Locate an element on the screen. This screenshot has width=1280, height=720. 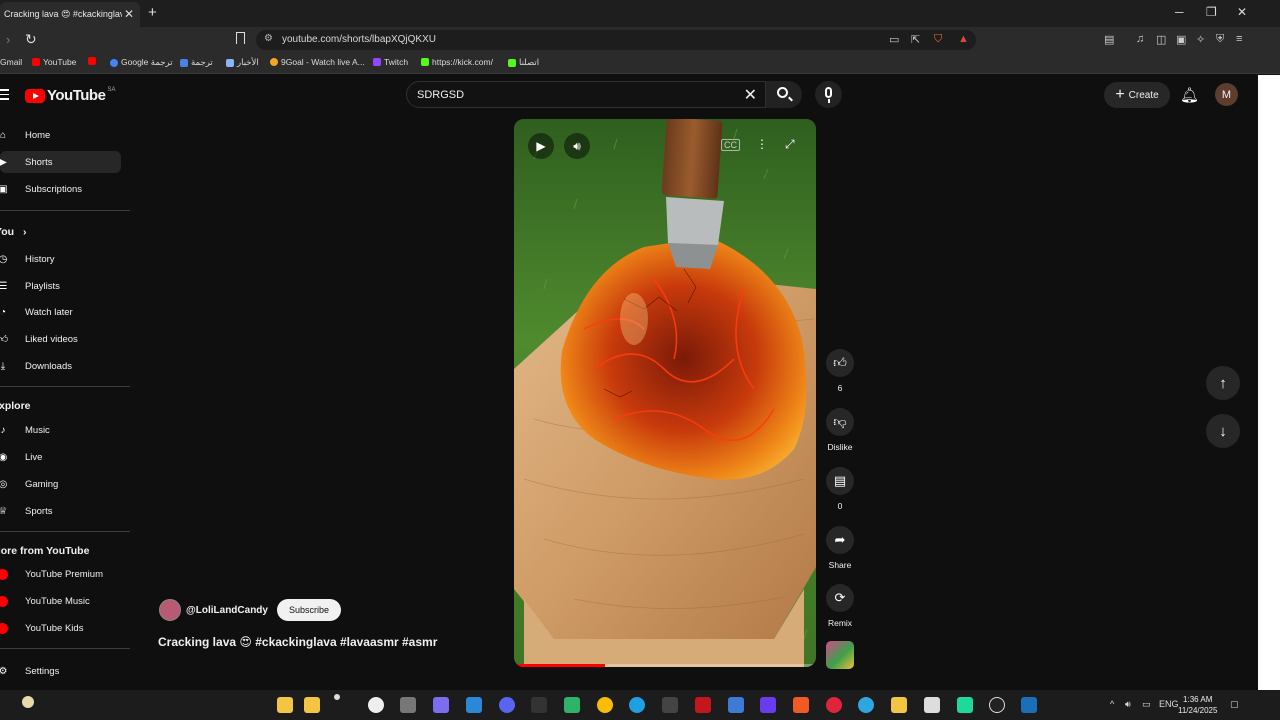
site-info-icon: ⚙ is located at coordinates (268, 38).